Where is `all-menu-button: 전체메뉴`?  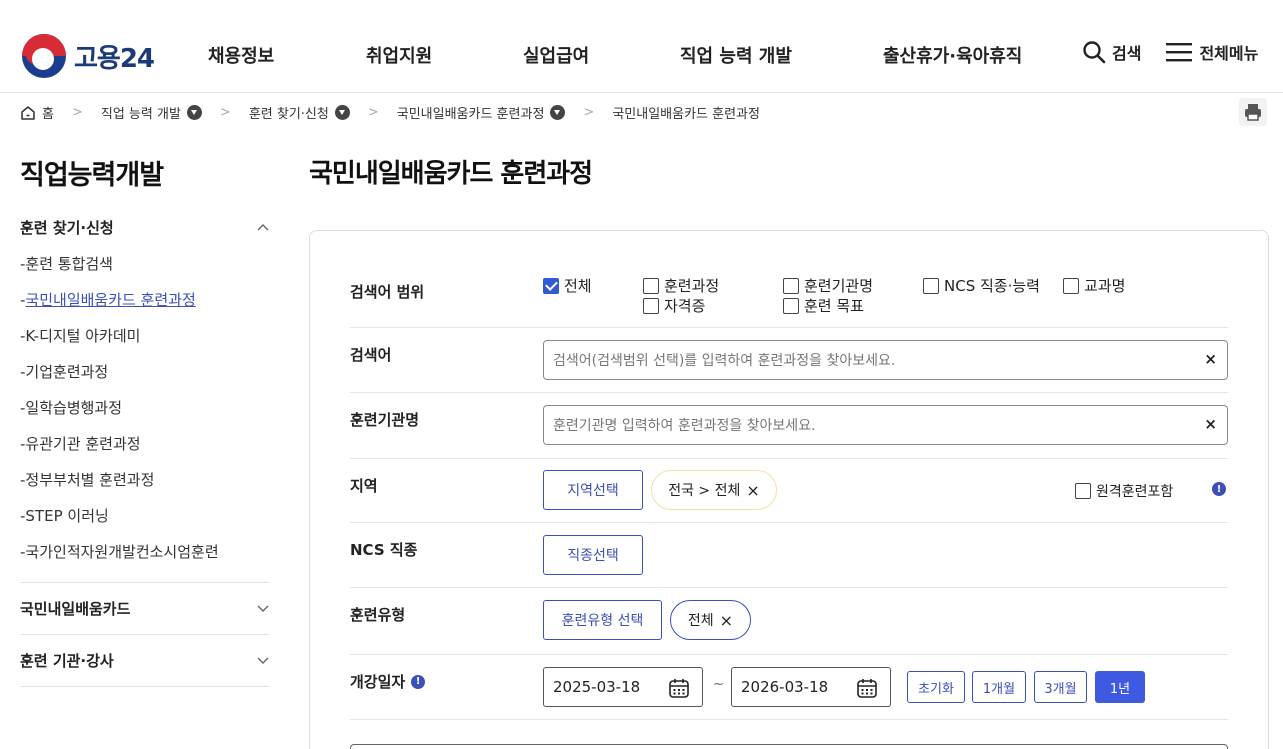
all-menu-button: 전체메뉴 is located at coordinates (1211, 52).